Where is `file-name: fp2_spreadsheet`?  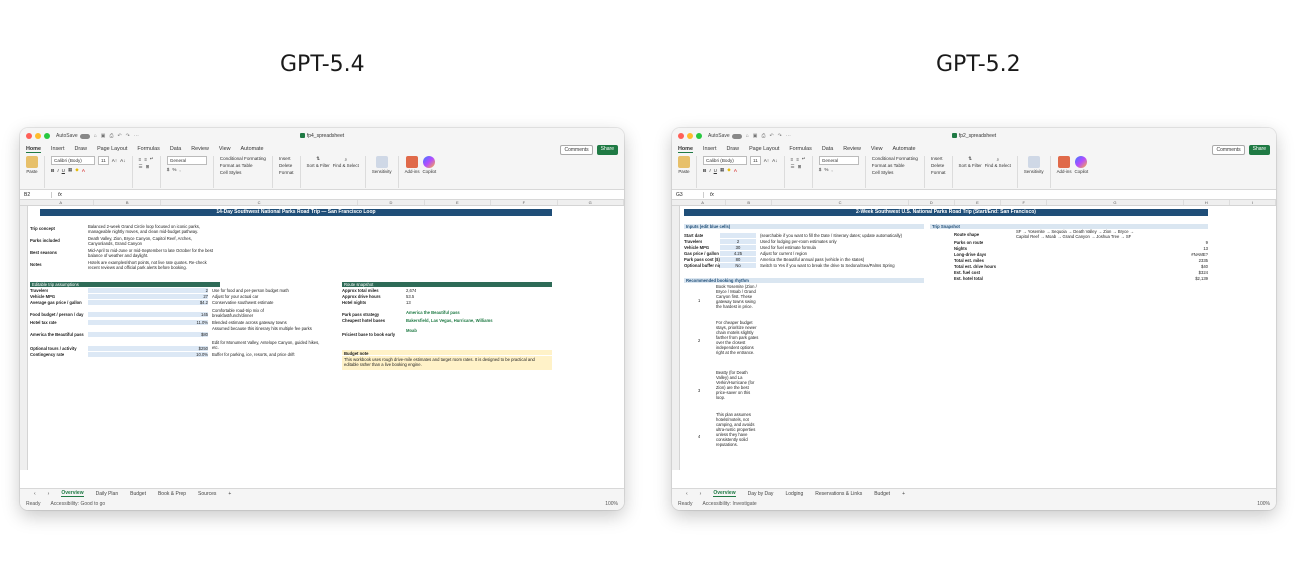 file-name: fp2_spreadsheet is located at coordinates (974, 136).